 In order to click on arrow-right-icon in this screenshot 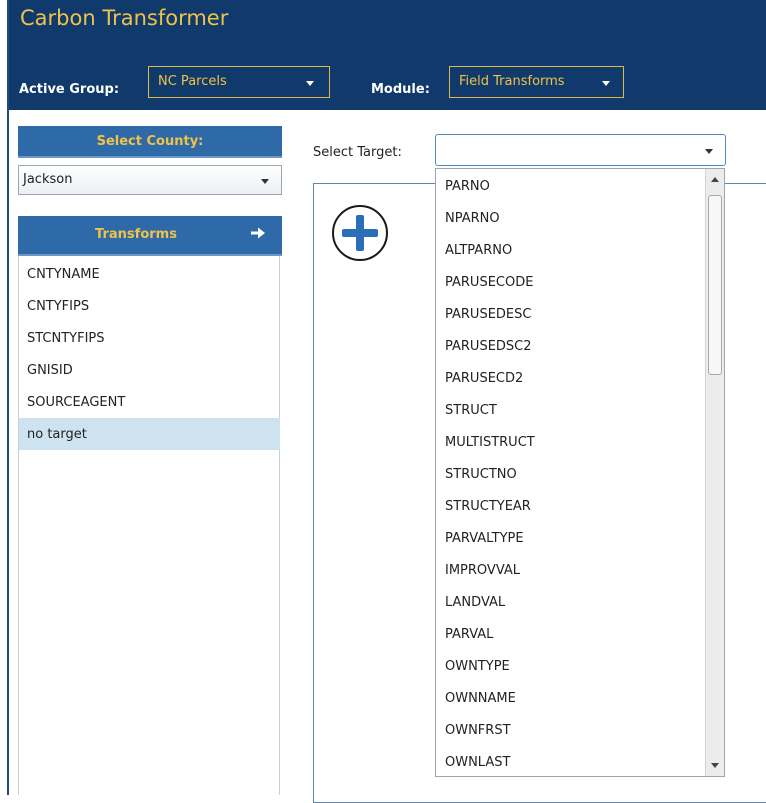, I will do `click(258, 233)`.